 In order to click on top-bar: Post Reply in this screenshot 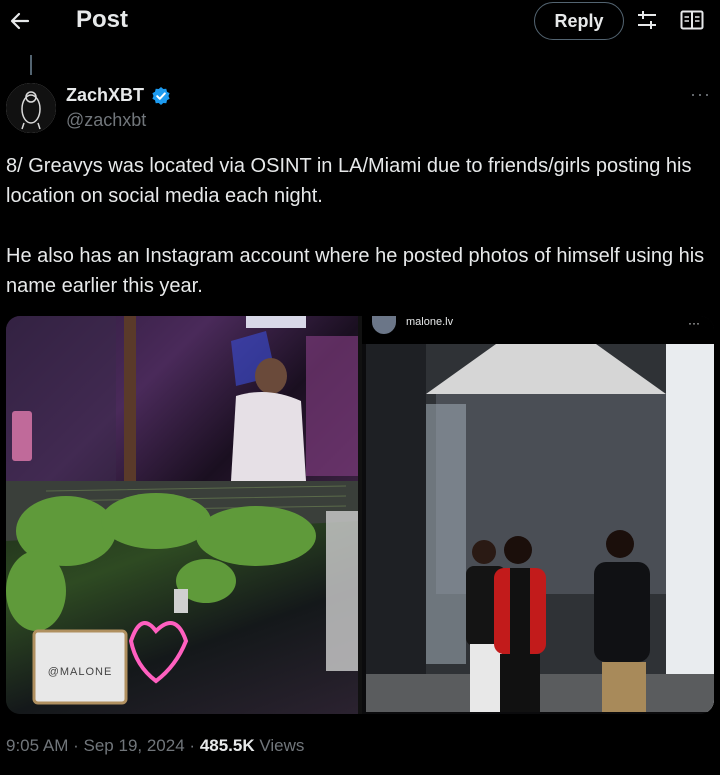, I will do `click(360, 22)`.